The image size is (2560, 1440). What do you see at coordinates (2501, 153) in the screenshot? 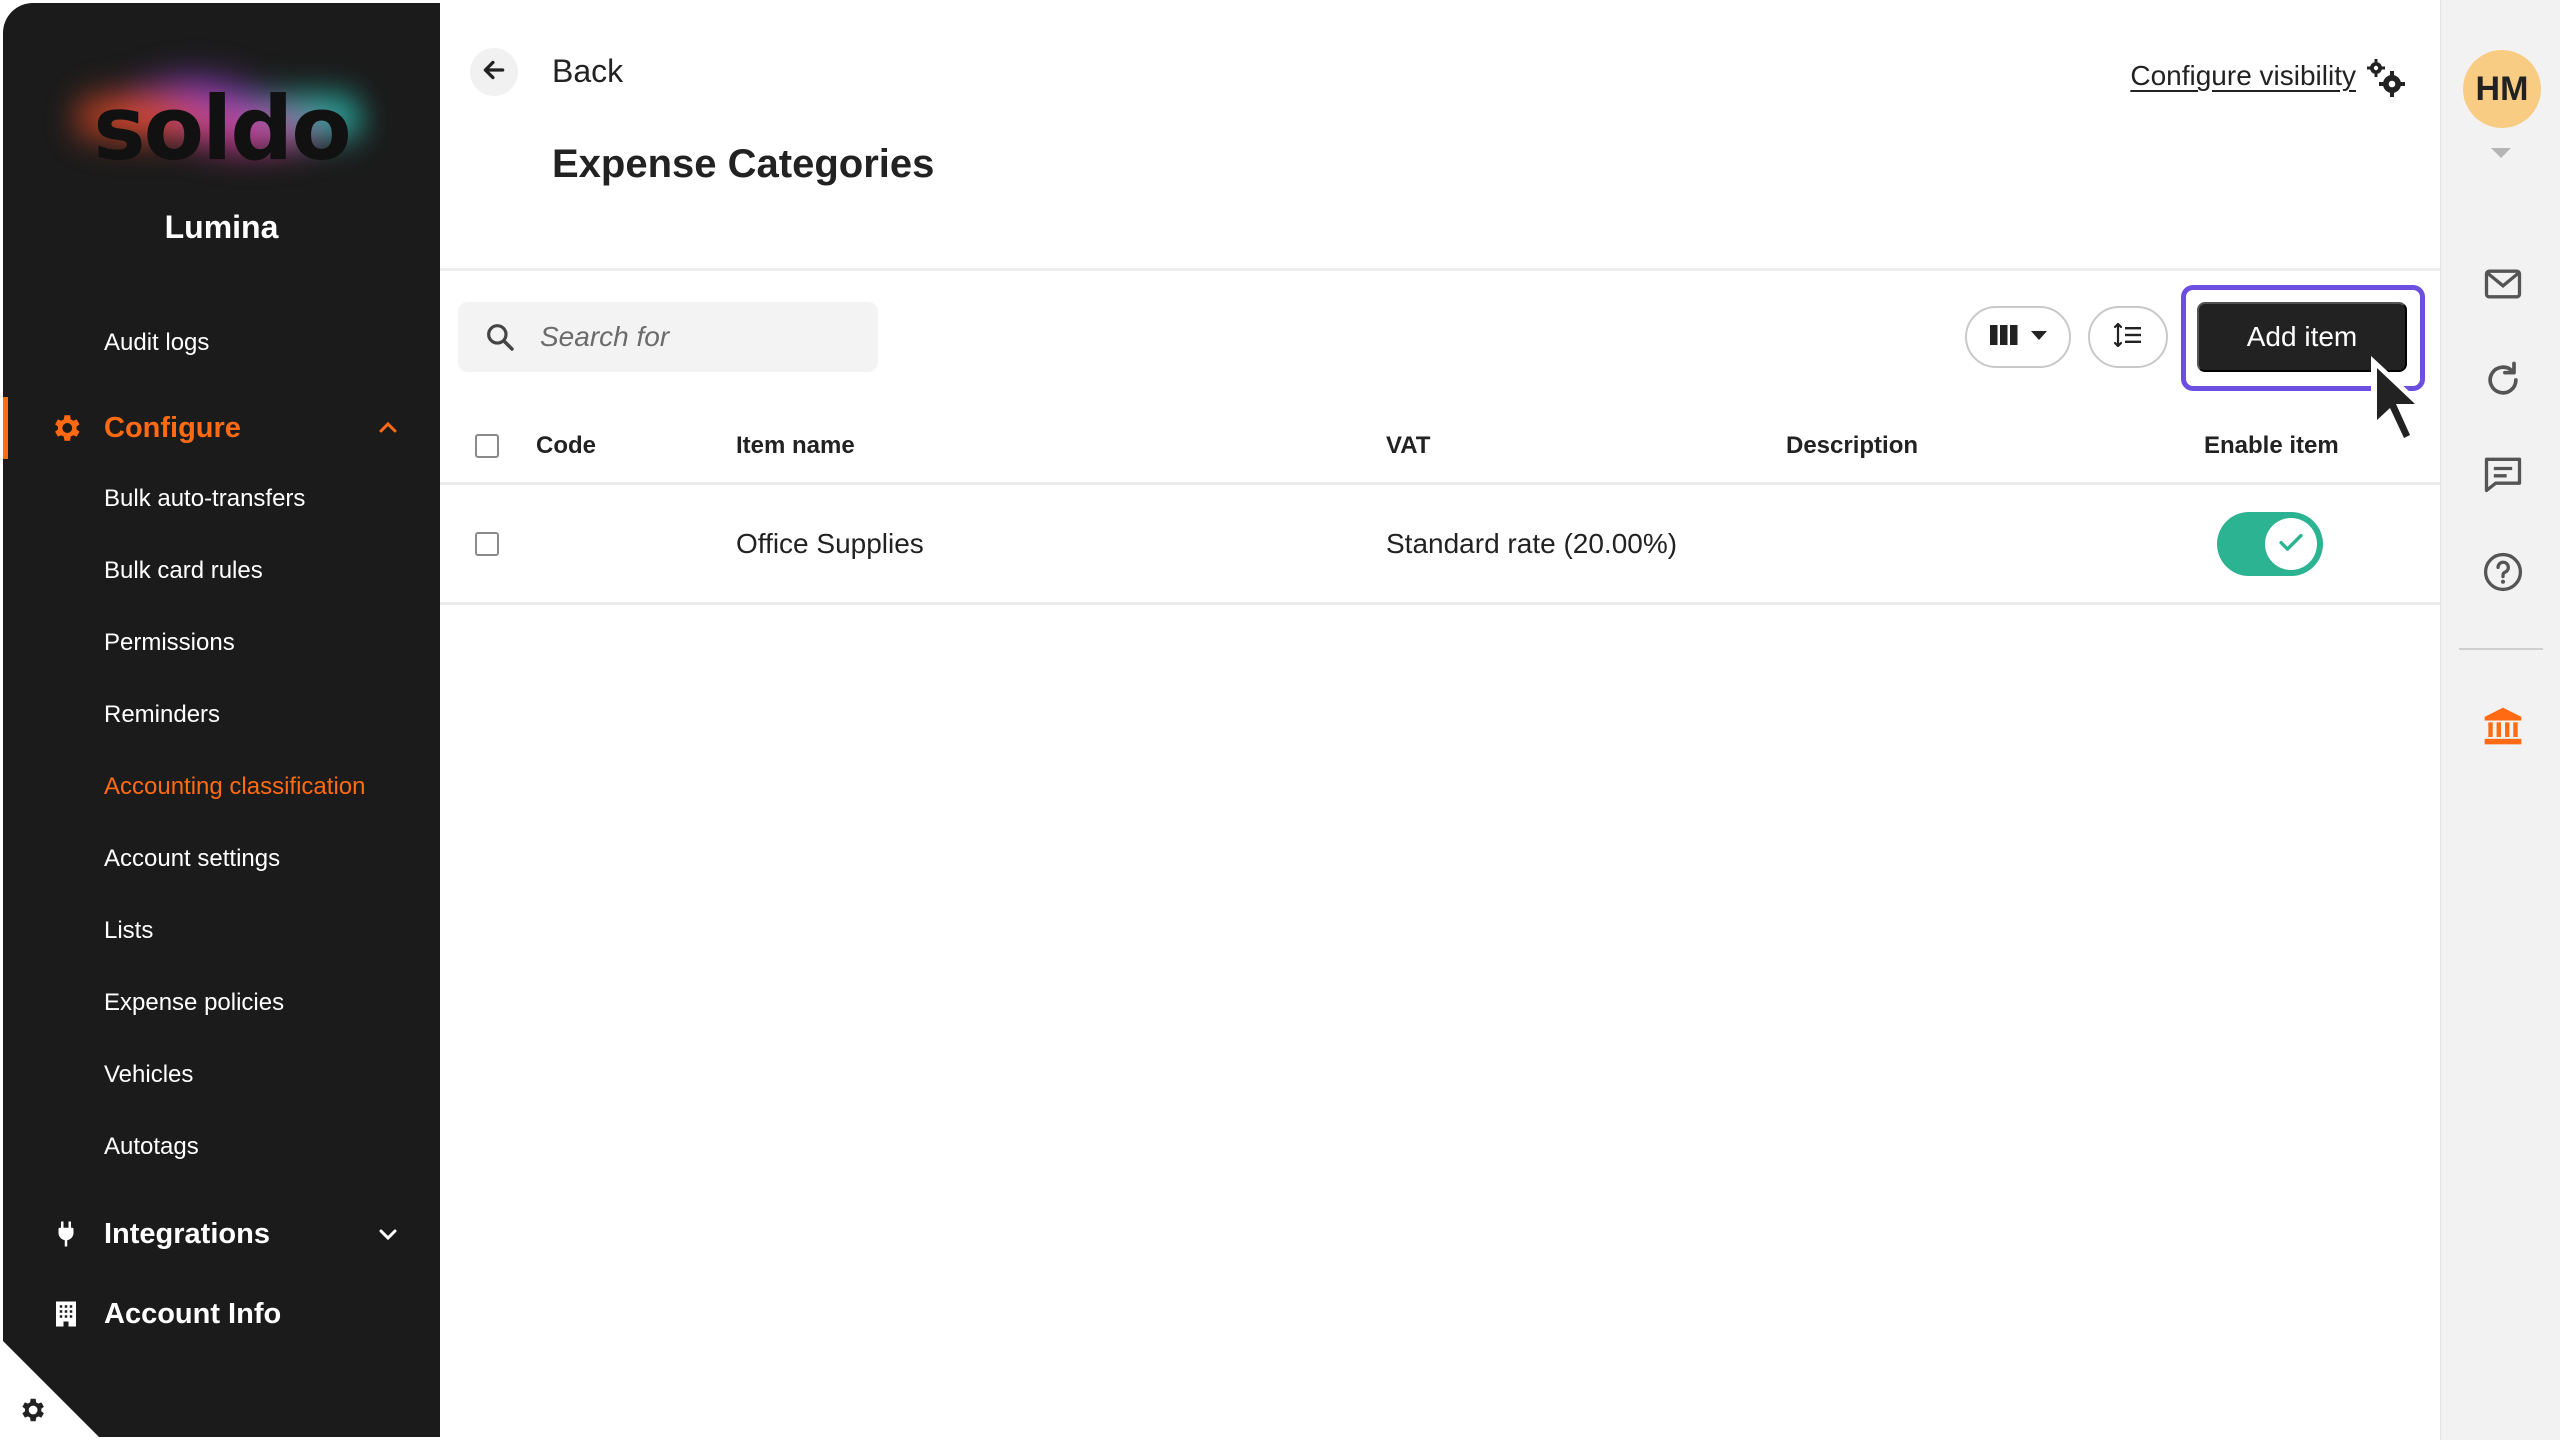
I see `avatar-caret-icon` at bounding box center [2501, 153].